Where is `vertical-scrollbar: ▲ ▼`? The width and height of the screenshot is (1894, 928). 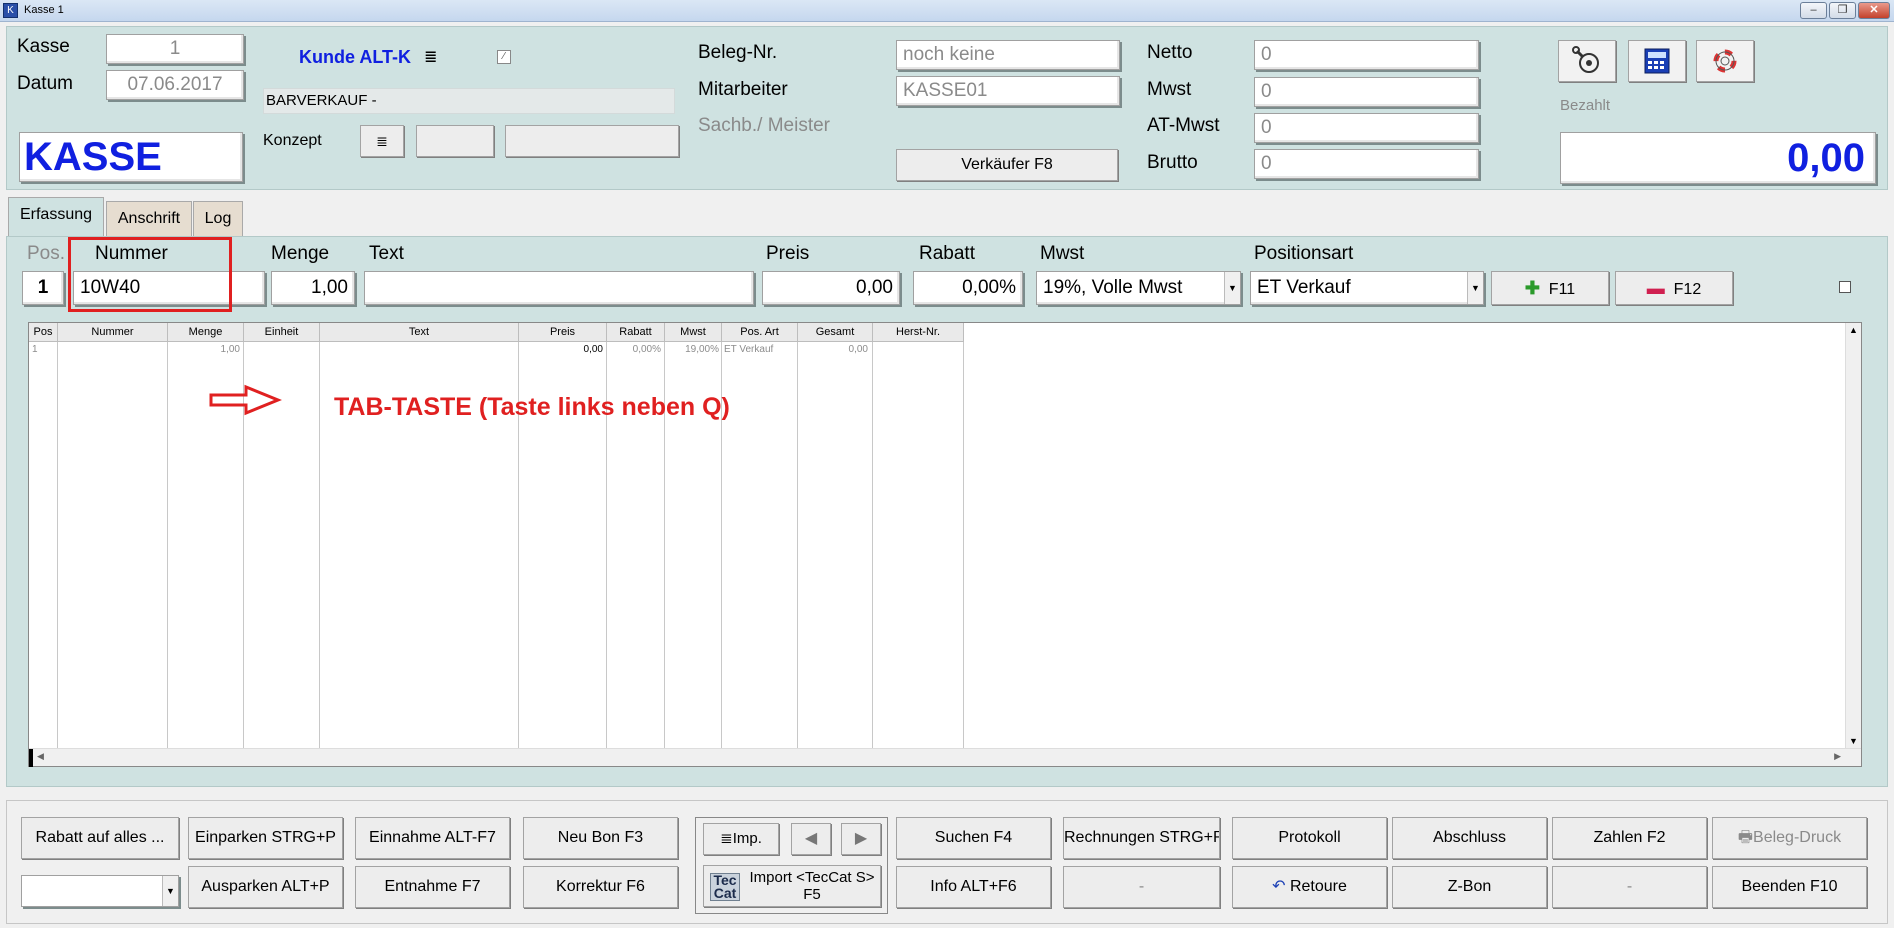
vertical-scrollbar: ▲ ▼ is located at coordinates (1853, 535).